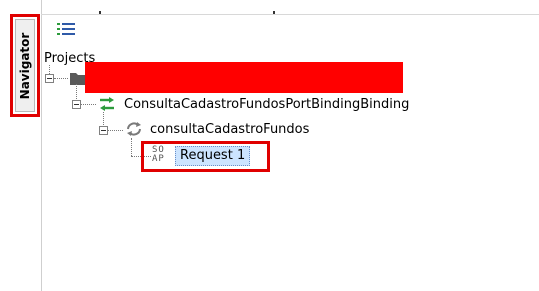  I want to click on project-folder-icon, so click(78, 77).